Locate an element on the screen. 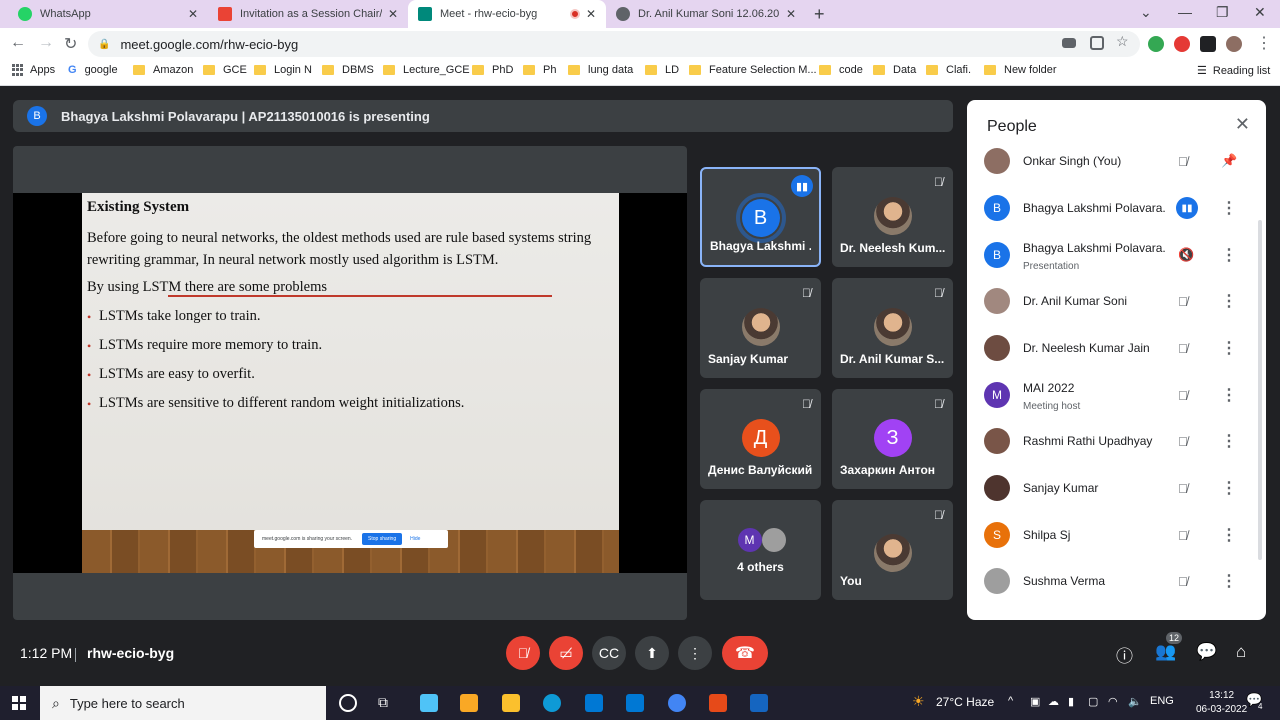 The image size is (1280, 720). profile-avatar is located at coordinates (1234, 44).